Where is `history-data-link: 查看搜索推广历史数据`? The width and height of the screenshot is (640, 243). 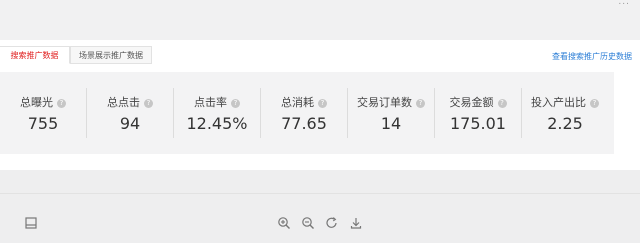 history-data-link: 查看搜索推广历史数据 is located at coordinates (592, 56).